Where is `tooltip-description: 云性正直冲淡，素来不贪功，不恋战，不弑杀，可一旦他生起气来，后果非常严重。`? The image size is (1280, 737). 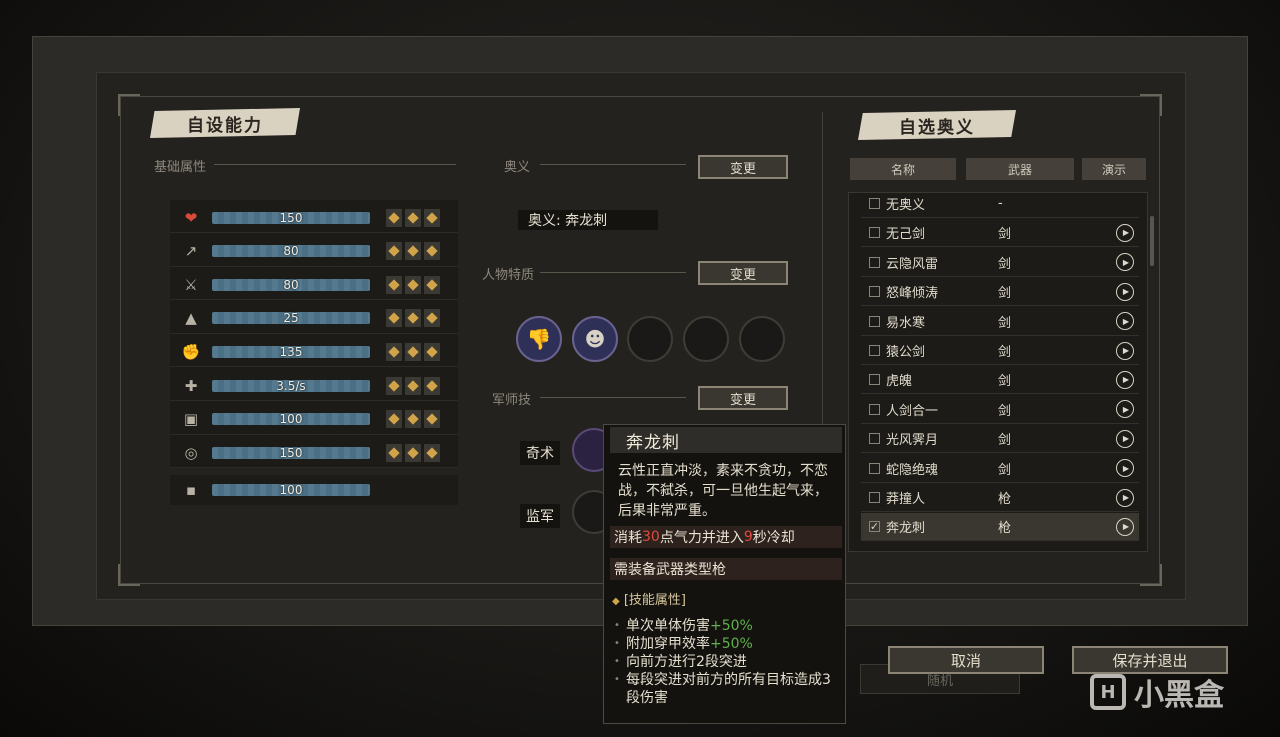
tooltip-description: 云性正直冲淡，素来不贪功，不恋战，不弑杀，可一旦他生起气来，后果非常严重。 is located at coordinates (723, 491).